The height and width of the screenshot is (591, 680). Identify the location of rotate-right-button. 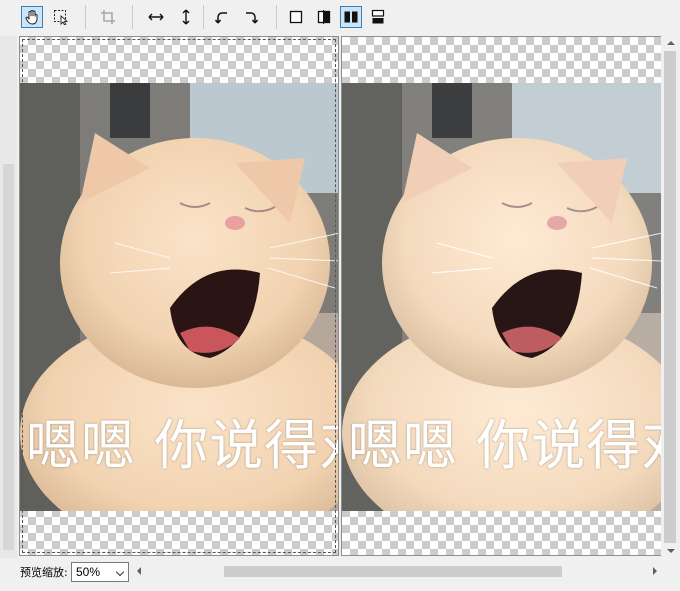
(251, 17).